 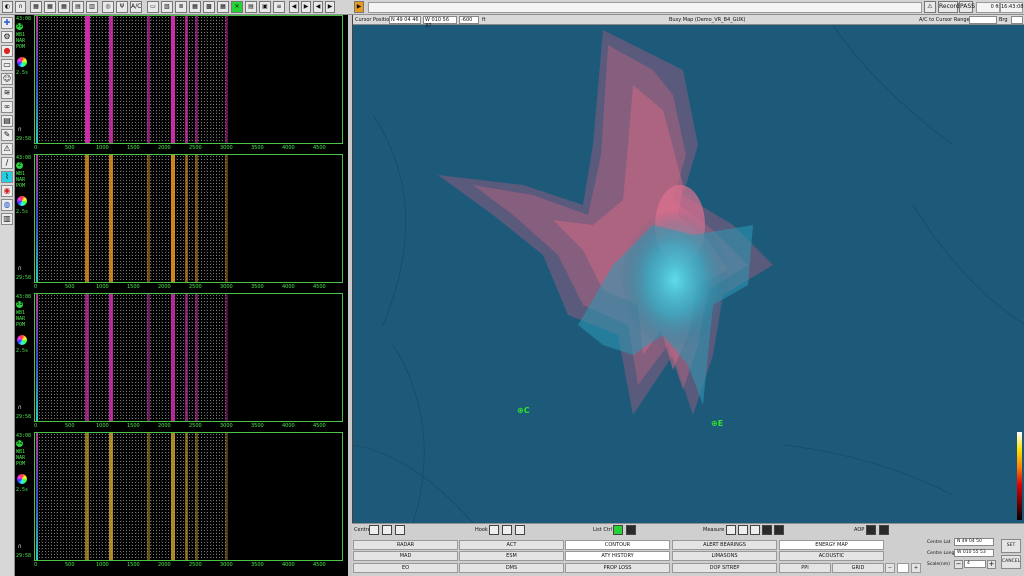 I want to click on dms-button: DMS, so click(x=511, y=568).